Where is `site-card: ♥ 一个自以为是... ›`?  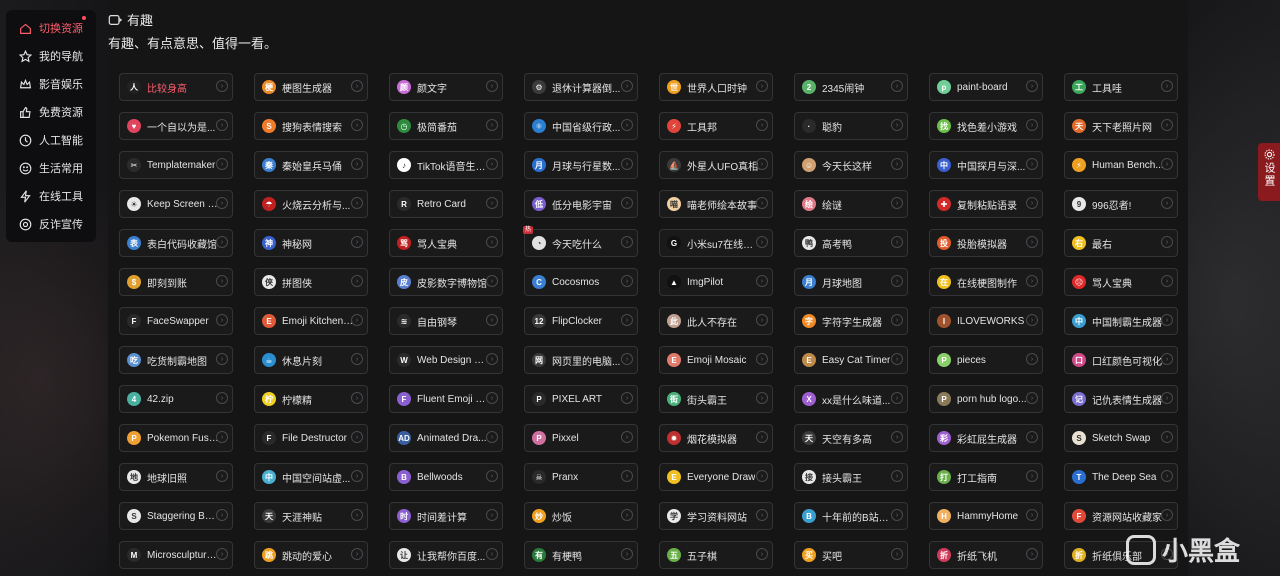
site-card: ♥ 一个自以为是... › is located at coordinates (176, 126).